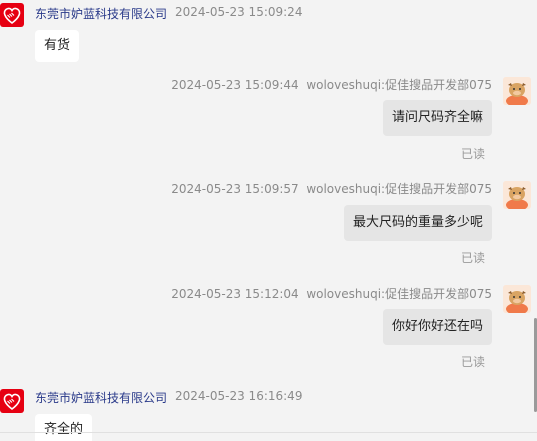 This screenshot has width=537, height=441. I want to click on message-time: 2024-05-23 15:09:24, so click(239, 12).